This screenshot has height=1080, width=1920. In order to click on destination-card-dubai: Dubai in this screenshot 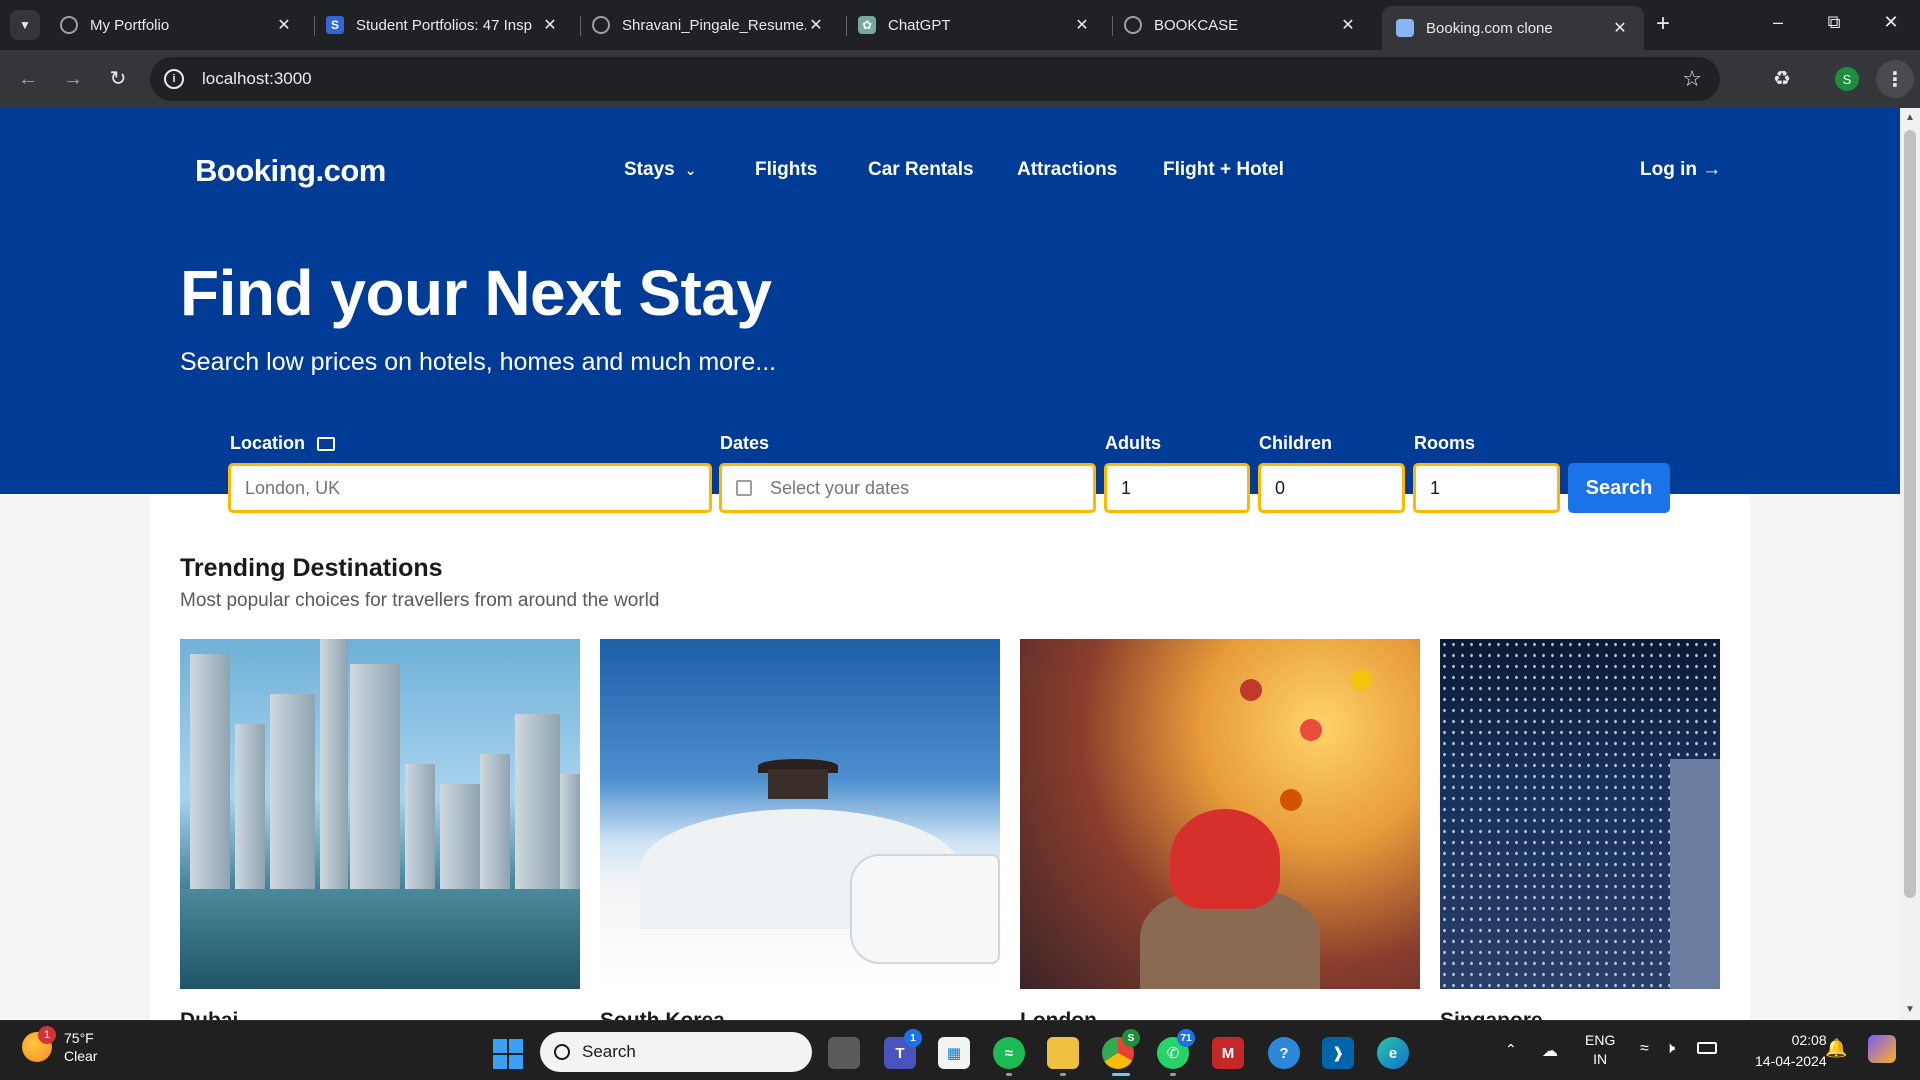, I will do `click(380, 829)`.